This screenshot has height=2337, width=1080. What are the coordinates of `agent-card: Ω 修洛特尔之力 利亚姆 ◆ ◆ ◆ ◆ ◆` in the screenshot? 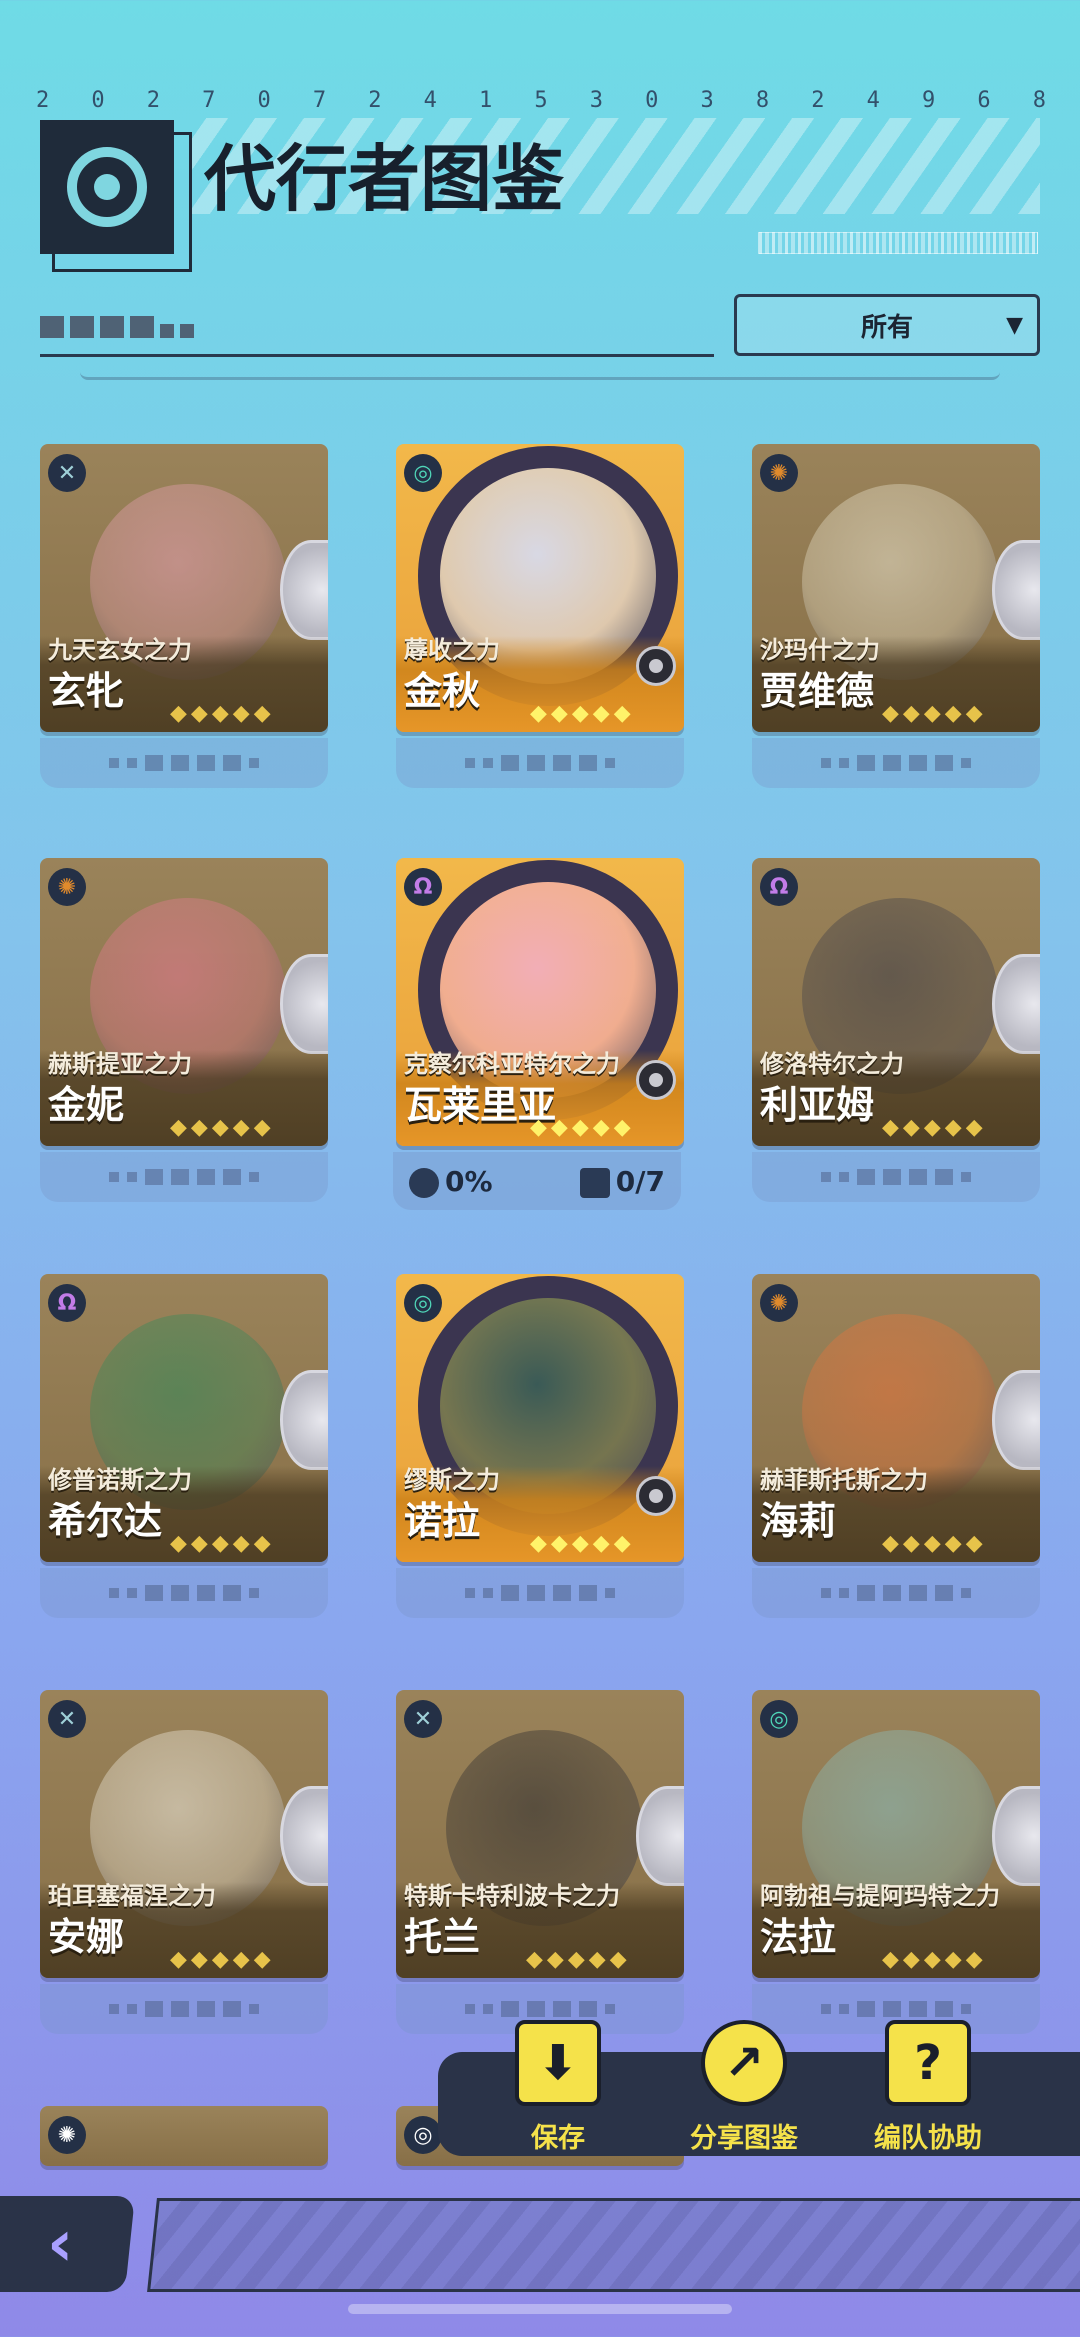 It's located at (896, 1002).